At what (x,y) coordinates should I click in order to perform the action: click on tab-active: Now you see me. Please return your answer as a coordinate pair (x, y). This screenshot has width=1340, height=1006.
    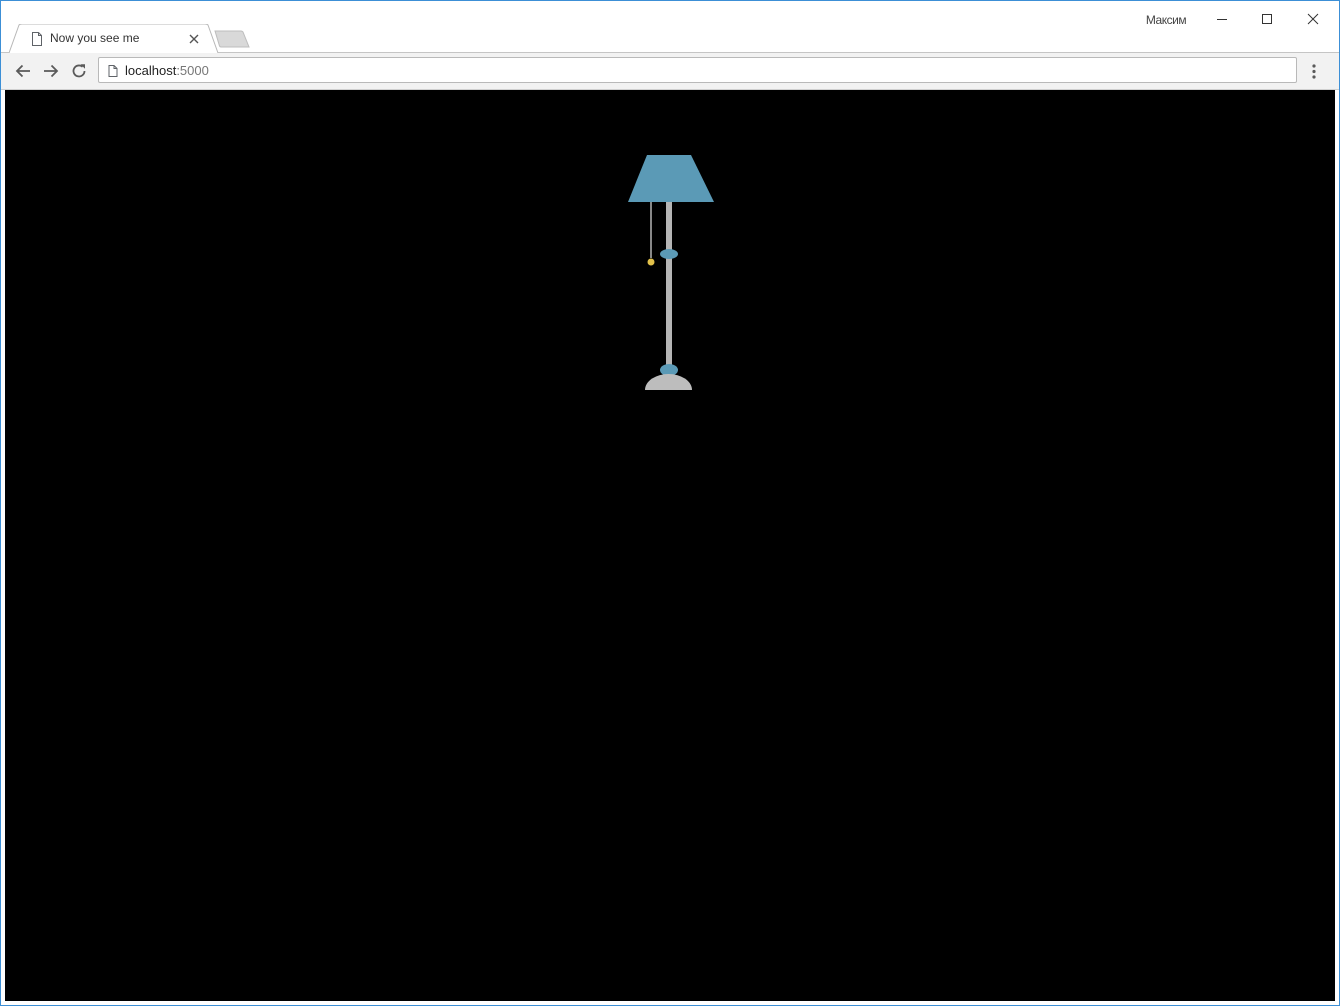
    Looking at the image, I should click on (114, 38).